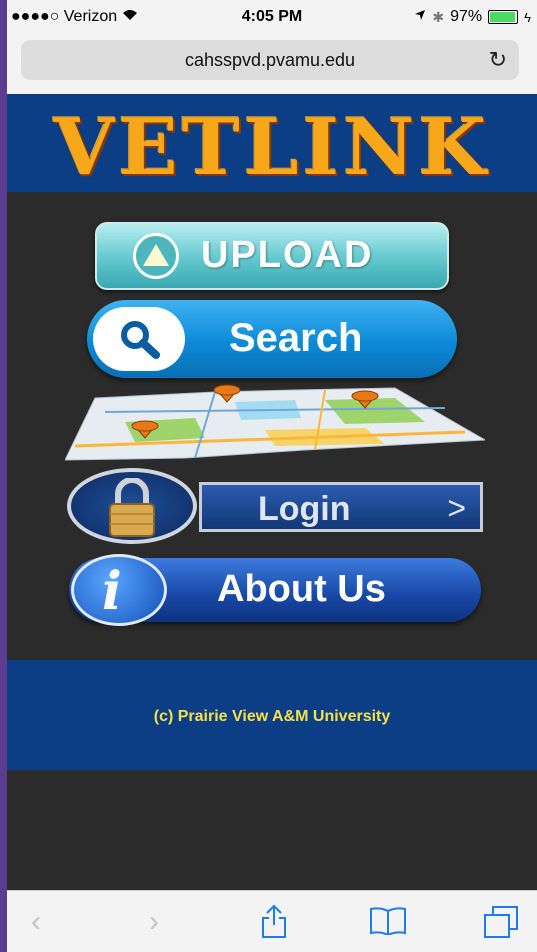  I want to click on site-header: VETLINK, so click(272, 143).